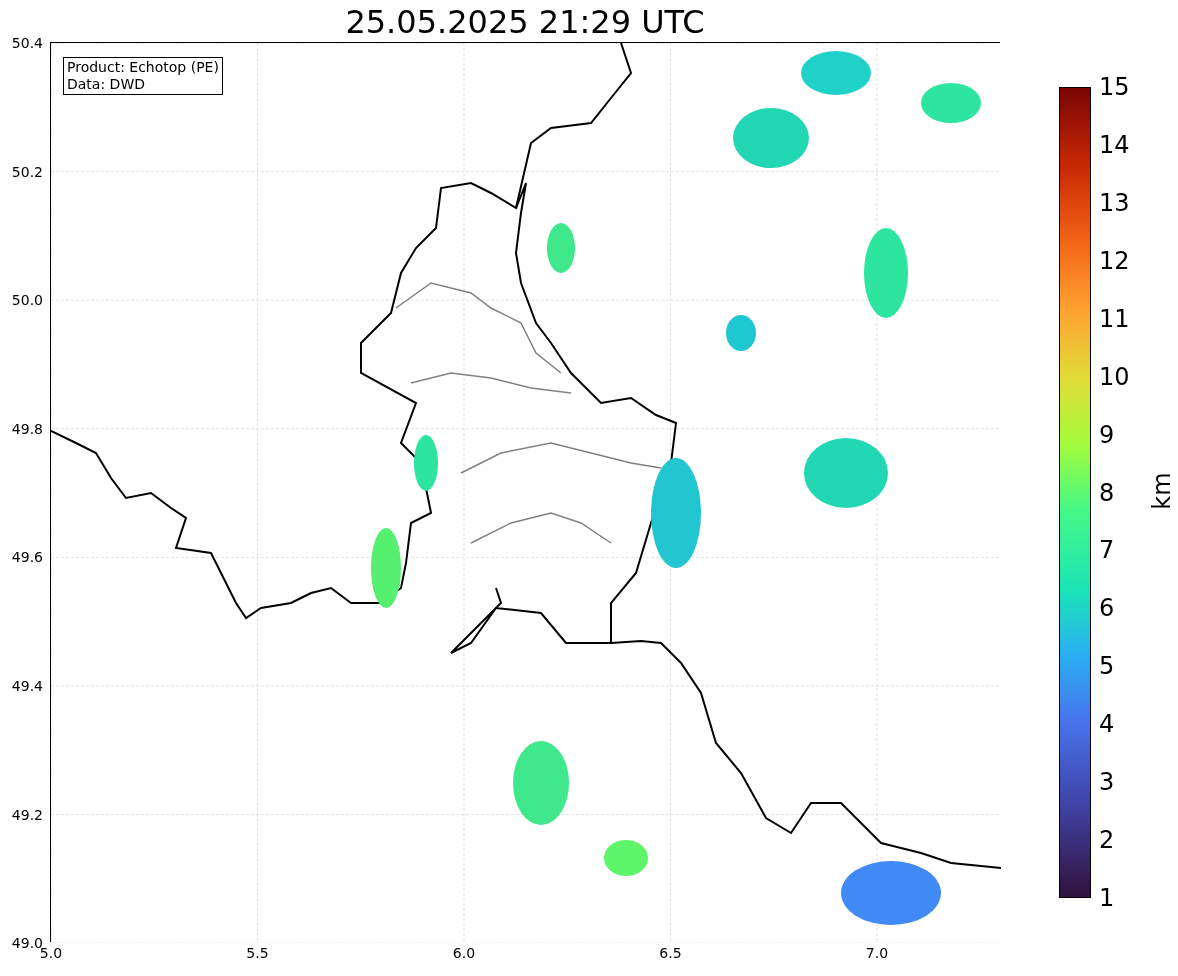 The height and width of the screenshot is (976, 1178). What do you see at coordinates (1114, 260) in the screenshot?
I see `colorbar-tick-label: 12` at bounding box center [1114, 260].